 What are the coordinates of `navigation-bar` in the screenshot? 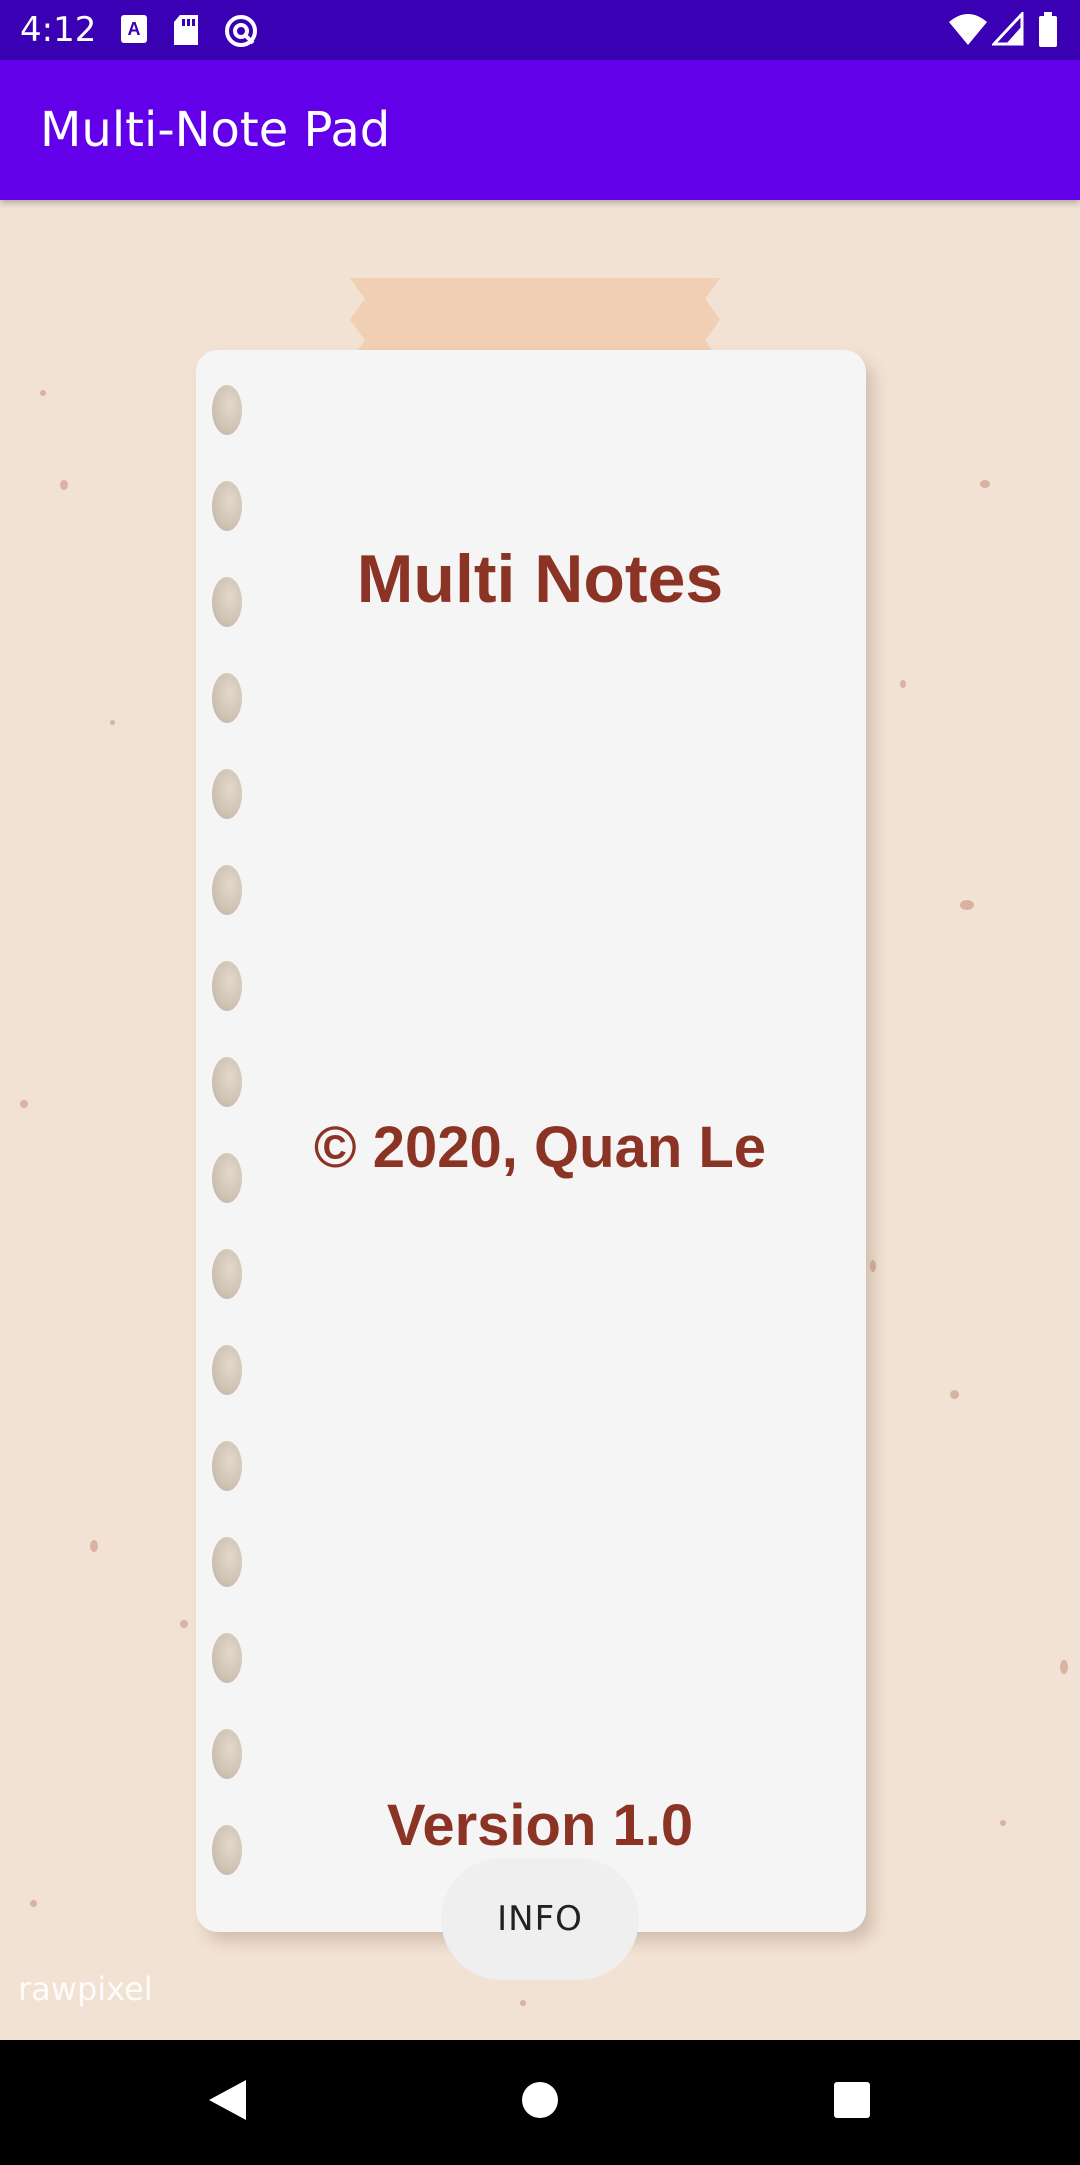 It's located at (540, 2100).